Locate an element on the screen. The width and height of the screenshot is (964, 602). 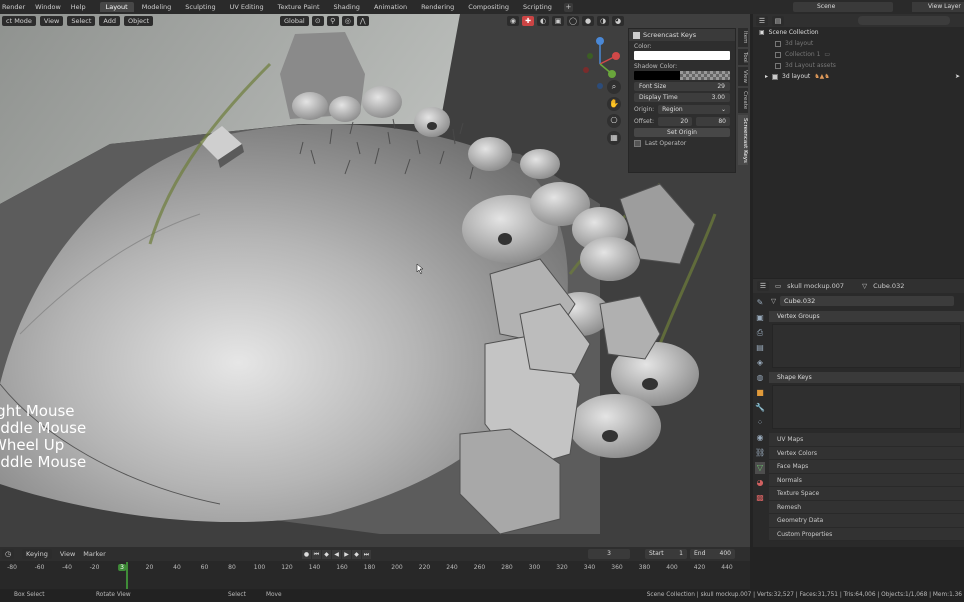
marker-menu: Marker is located at coordinates (94, 554).